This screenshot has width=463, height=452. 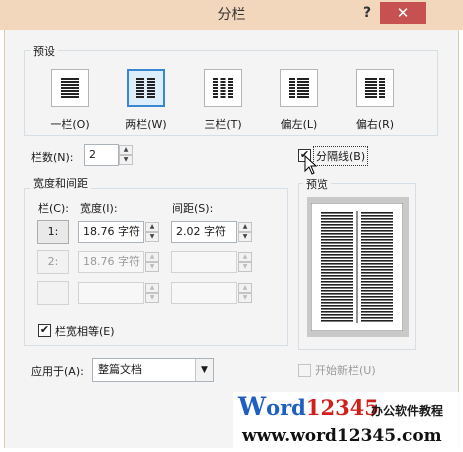 I want to click on column-1-button: 1:, so click(x=53, y=232).